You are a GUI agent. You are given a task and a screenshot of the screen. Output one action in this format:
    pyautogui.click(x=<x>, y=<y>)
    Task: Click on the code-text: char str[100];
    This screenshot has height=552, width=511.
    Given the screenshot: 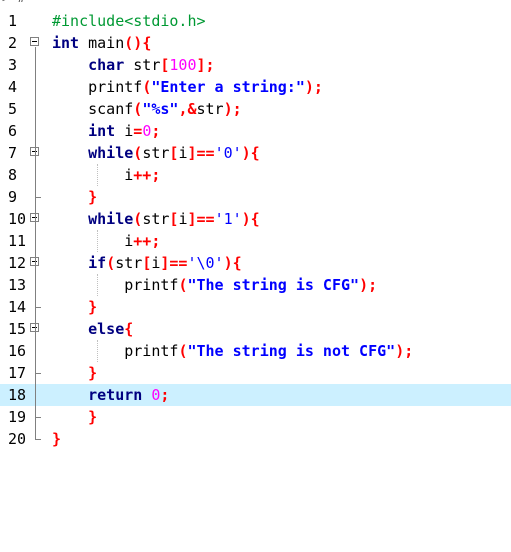 What is the action you would take?
    pyautogui.click(x=133, y=65)
    